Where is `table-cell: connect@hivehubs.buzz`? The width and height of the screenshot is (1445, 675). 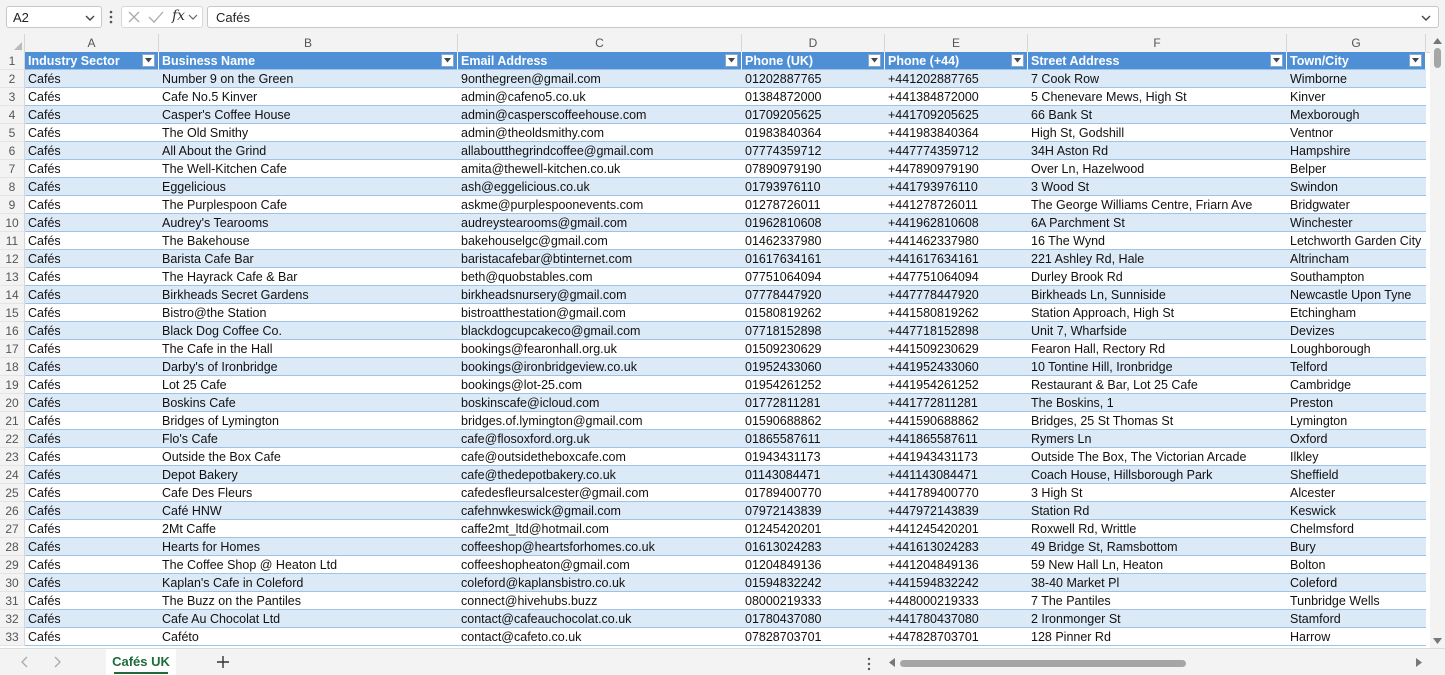 table-cell: connect@hivehubs.buzz is located at coordinates (600, 601).